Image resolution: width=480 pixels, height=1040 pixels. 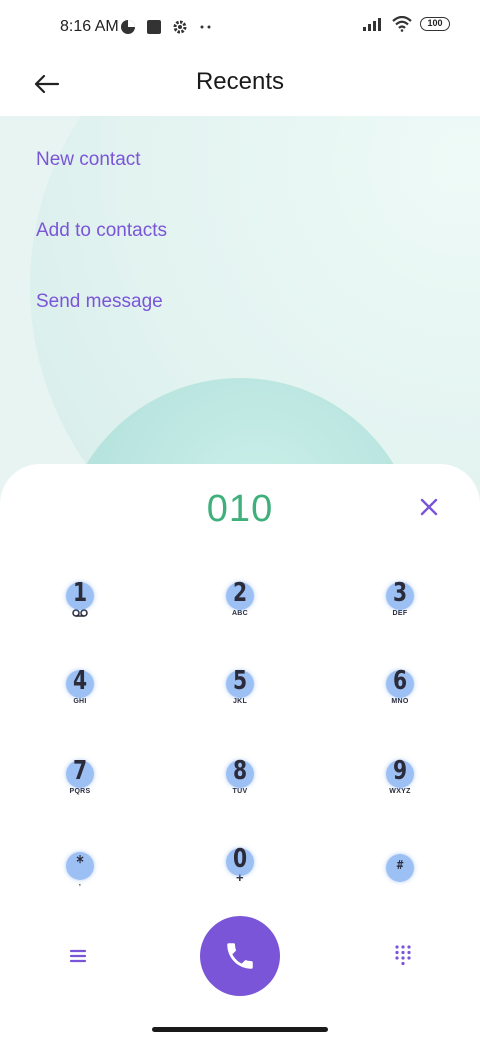 I want to click on key-digit: 3, so click(x=400, y=593).